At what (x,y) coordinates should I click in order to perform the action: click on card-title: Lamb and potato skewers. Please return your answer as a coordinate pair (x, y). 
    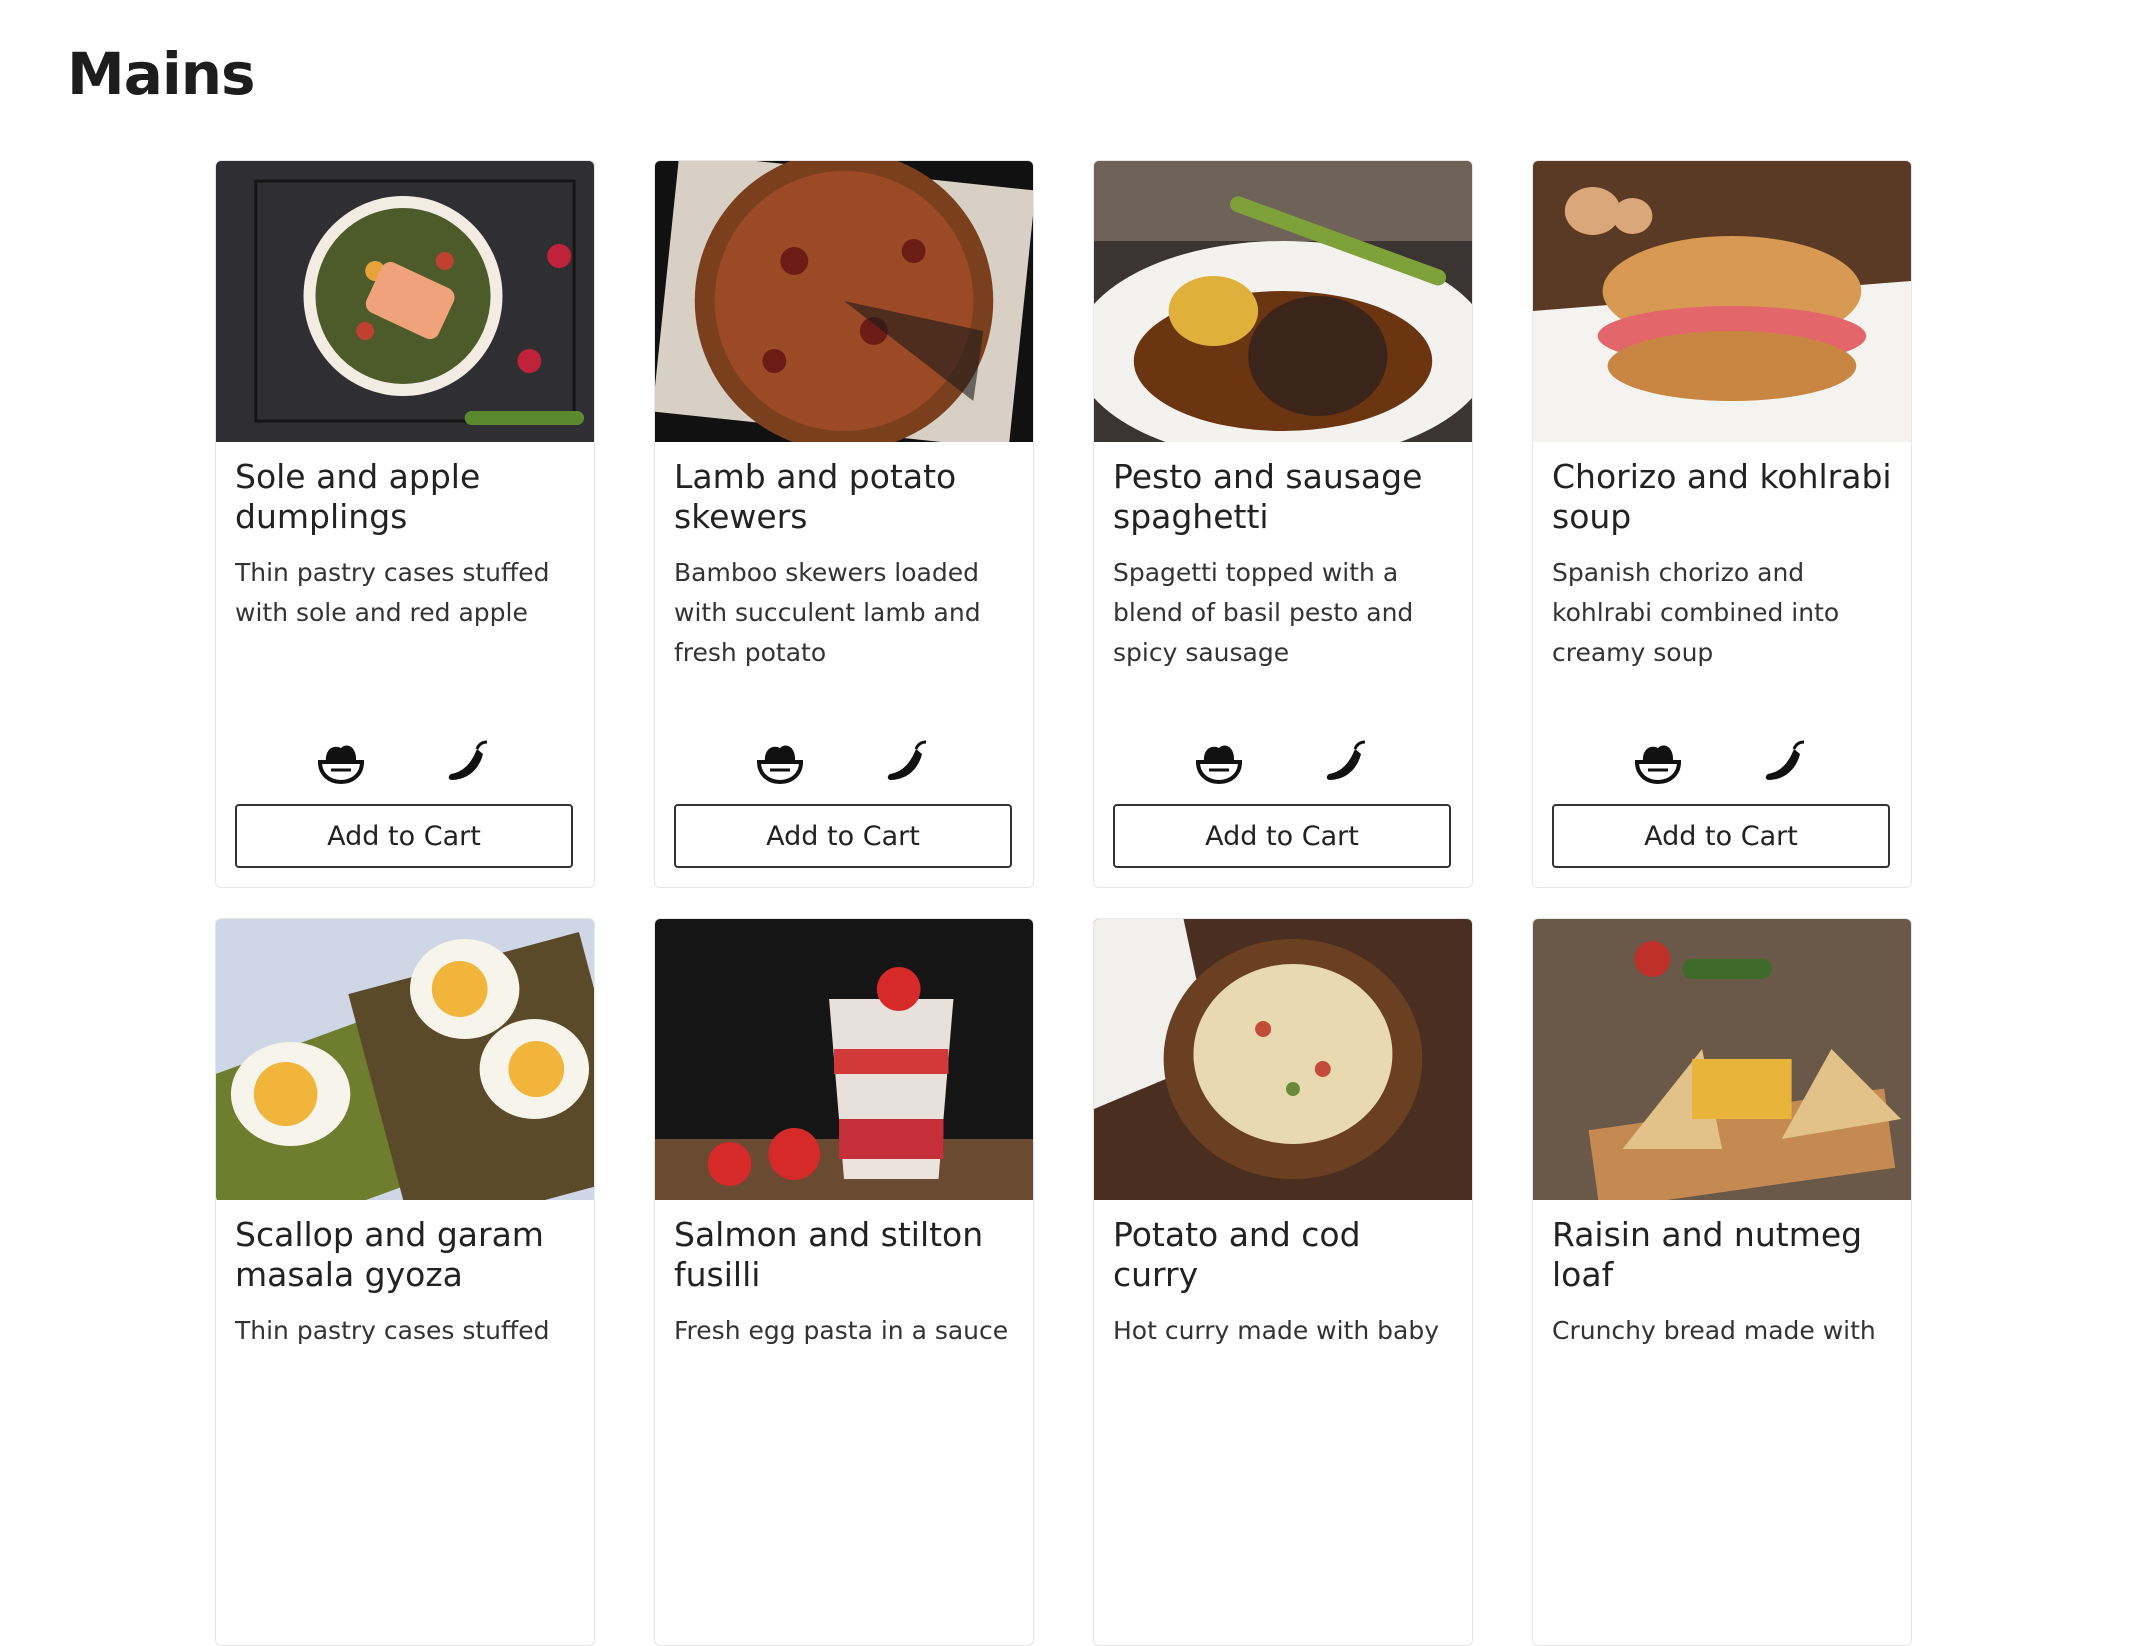
    Looking at the image, I should click on (815, 496).